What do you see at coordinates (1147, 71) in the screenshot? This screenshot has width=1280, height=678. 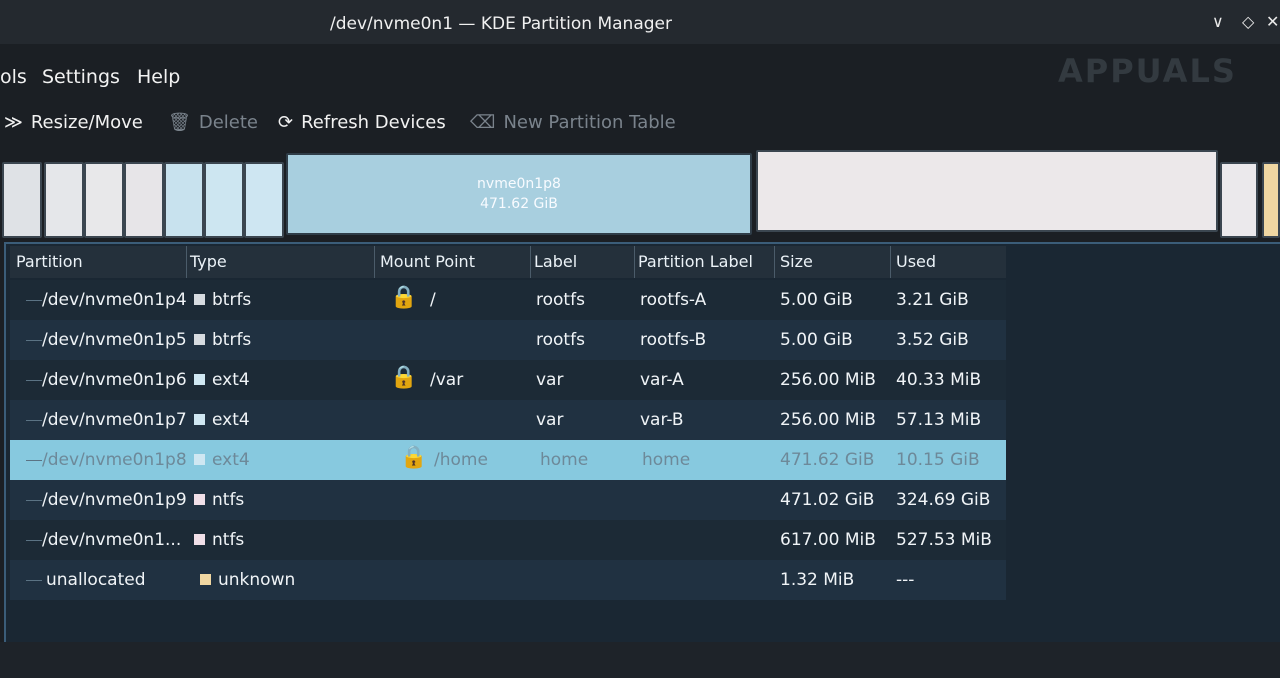 I see `watermark-logo: APPUALS` at bounding box center [1147, 71].